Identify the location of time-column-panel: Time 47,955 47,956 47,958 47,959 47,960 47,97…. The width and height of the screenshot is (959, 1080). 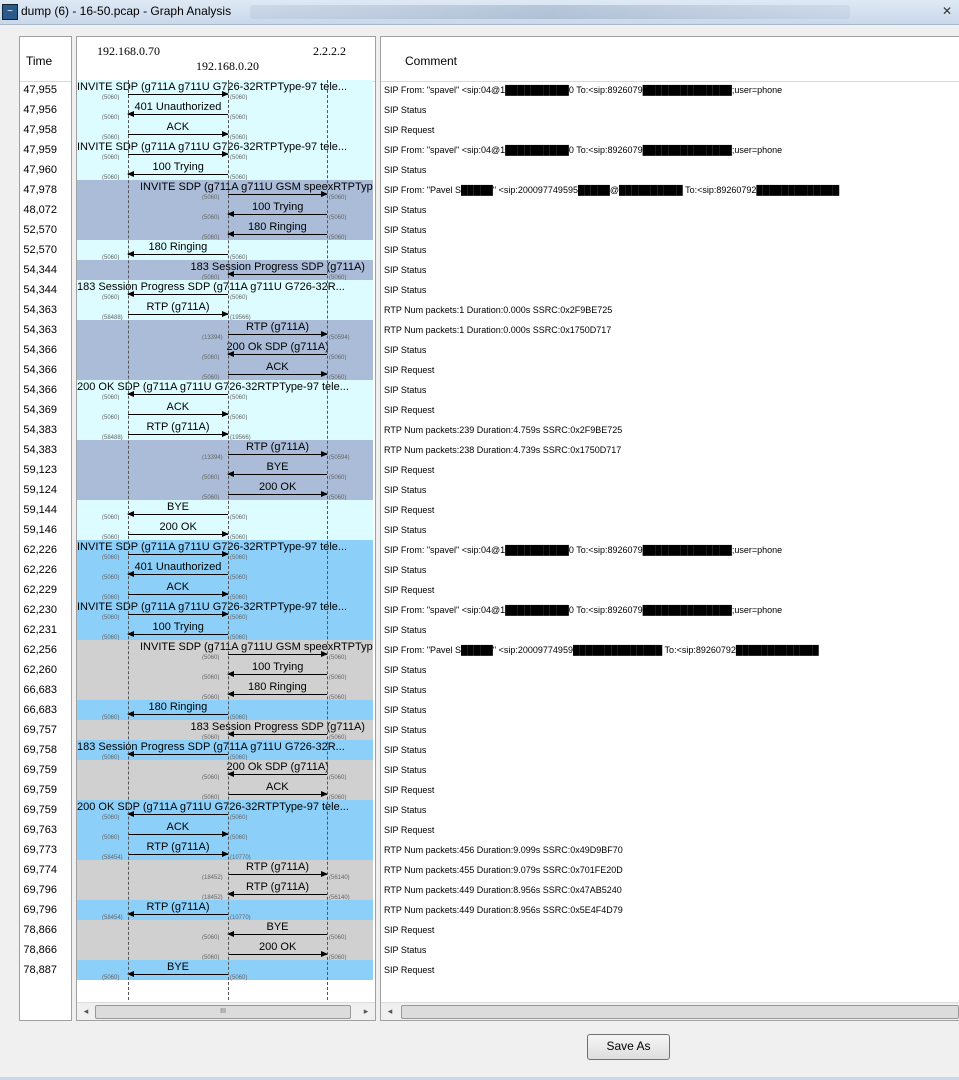
(45, 528).